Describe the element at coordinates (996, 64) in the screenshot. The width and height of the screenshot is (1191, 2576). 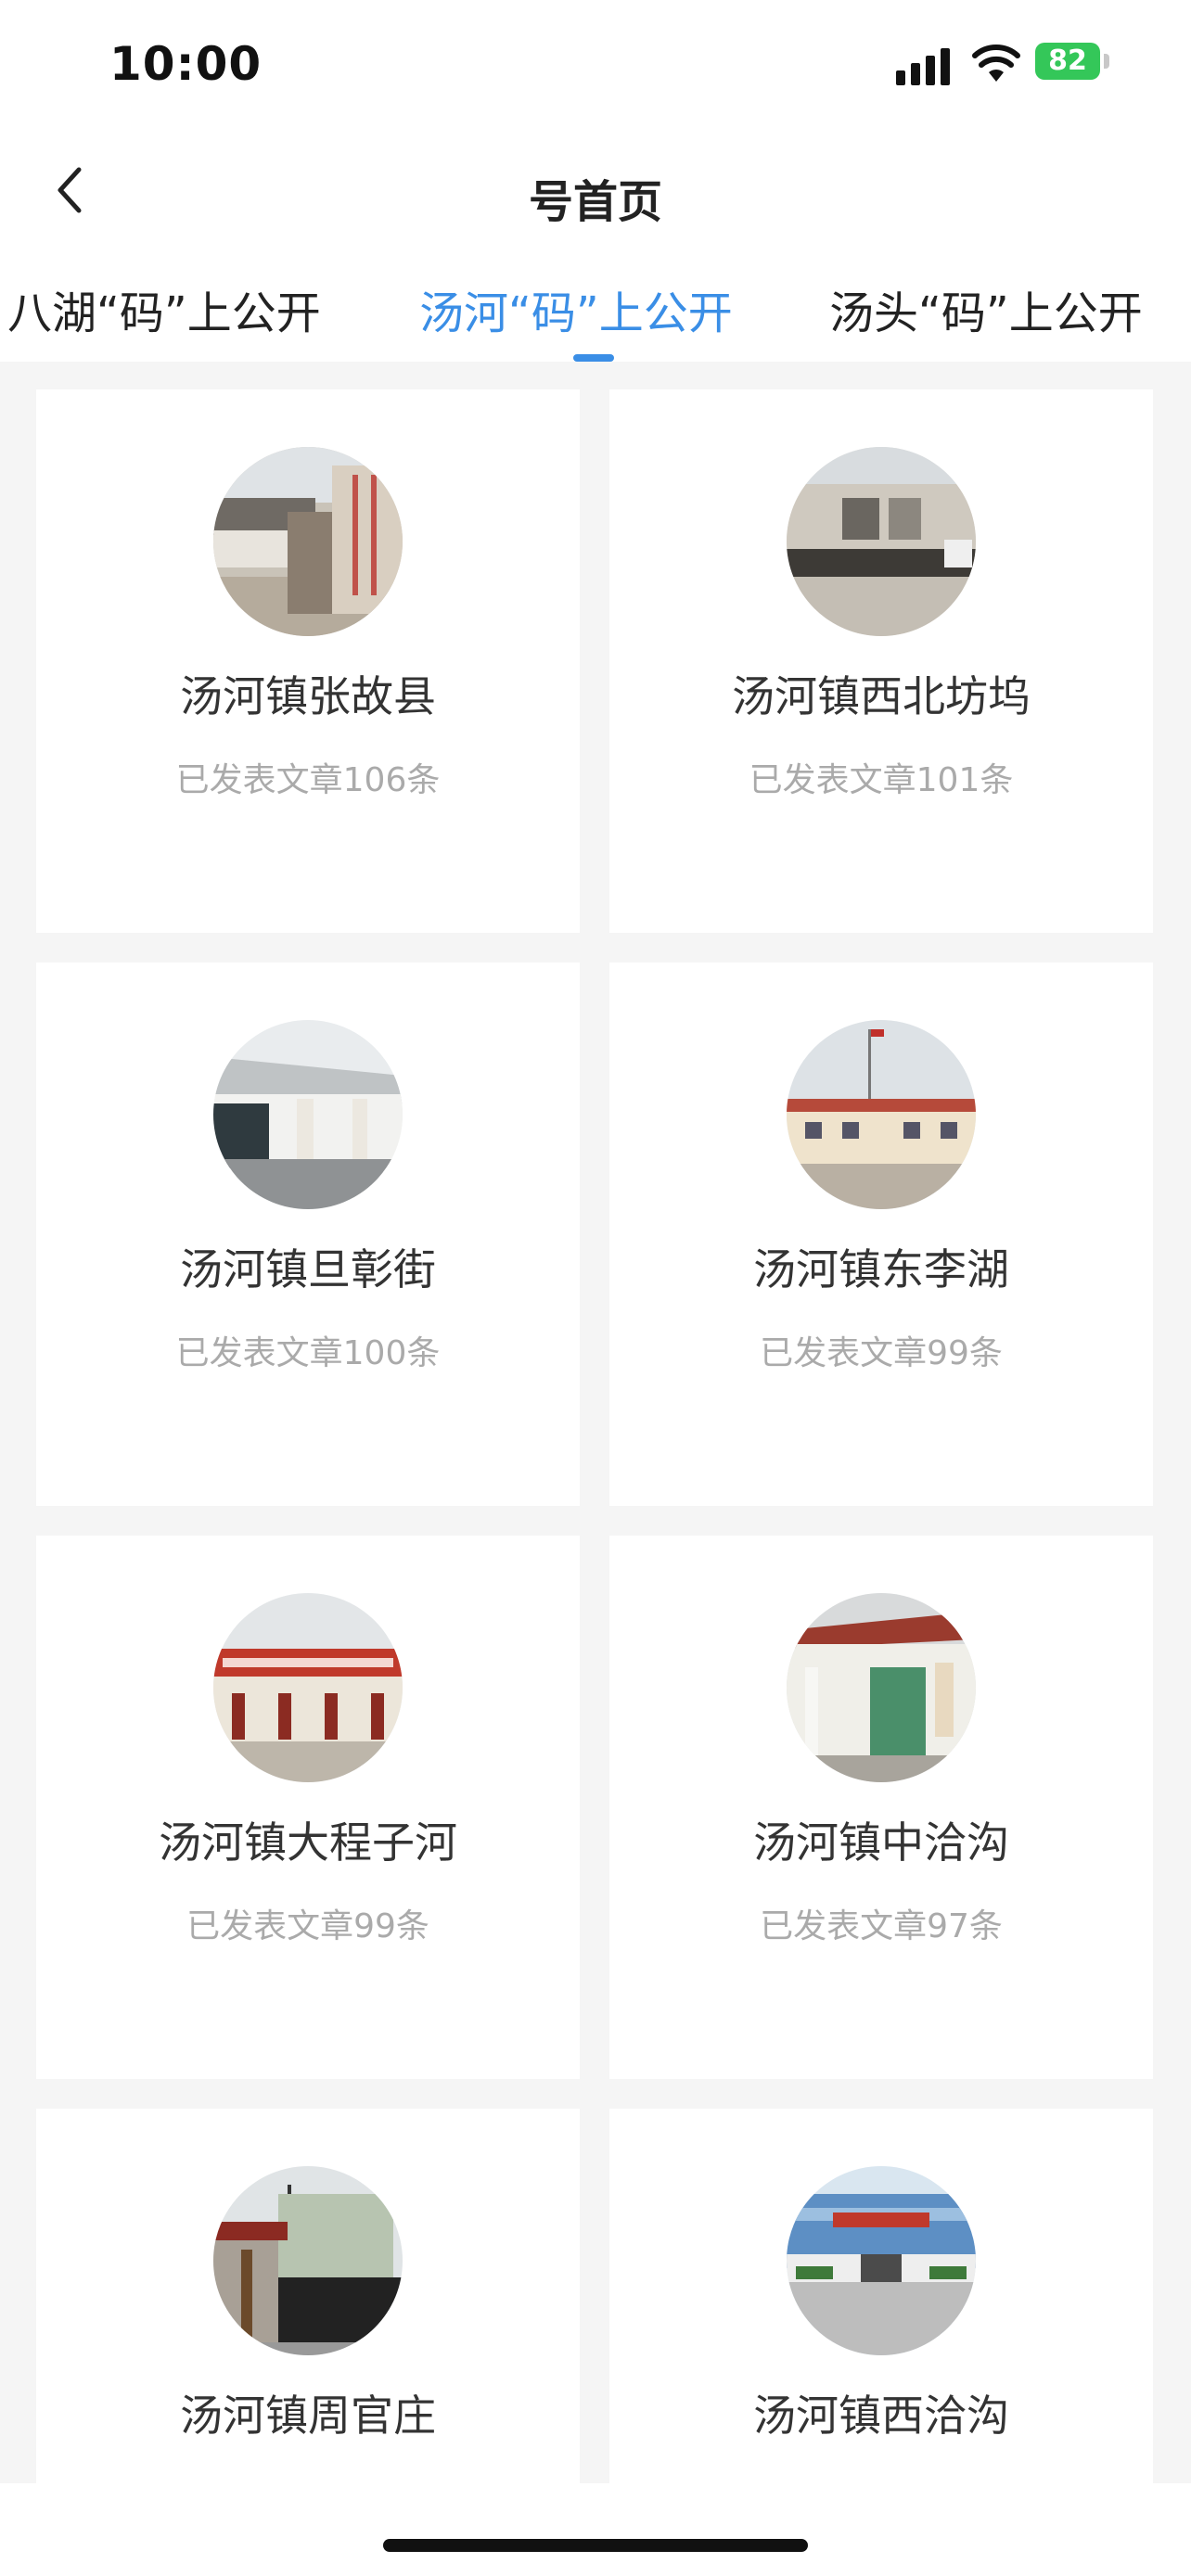
I see `wifi-icon` at that location.